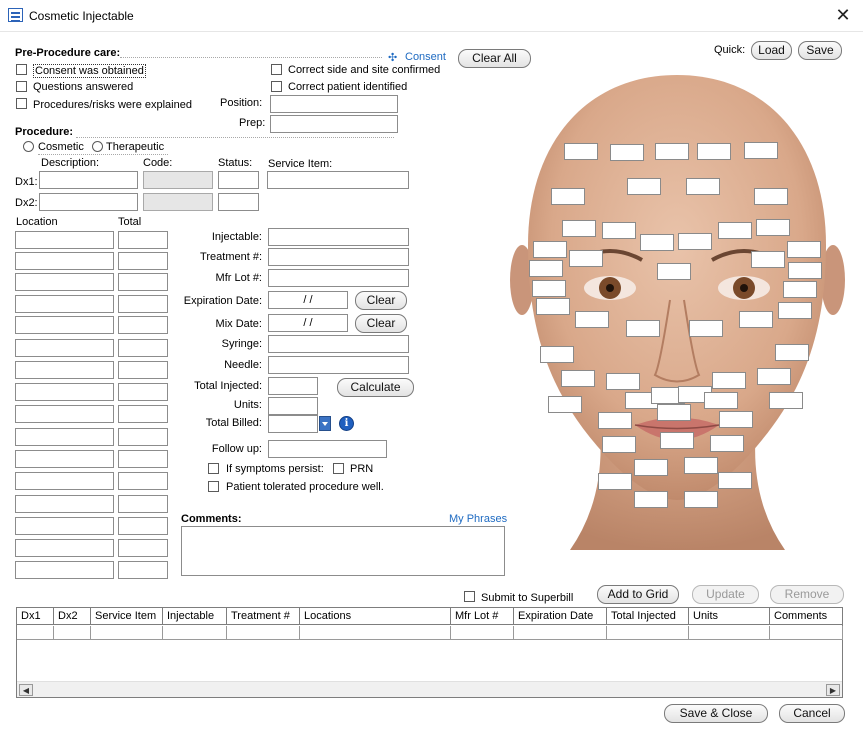 Image resolution: width=863 pixels, height=736 pixels. I want to click on grid-column-header: Comments, so click(806, 616).